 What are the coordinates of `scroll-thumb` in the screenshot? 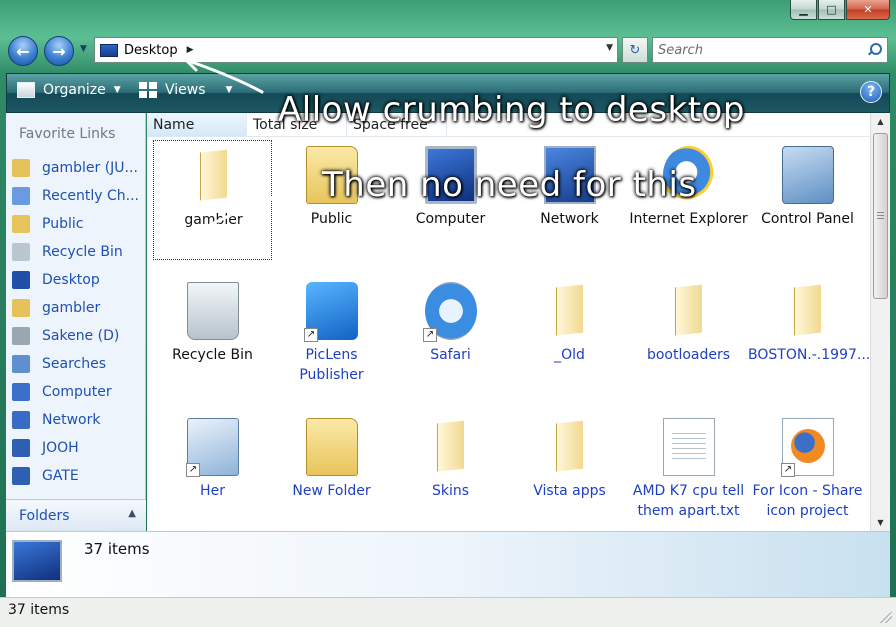 It's located at (880, 216).